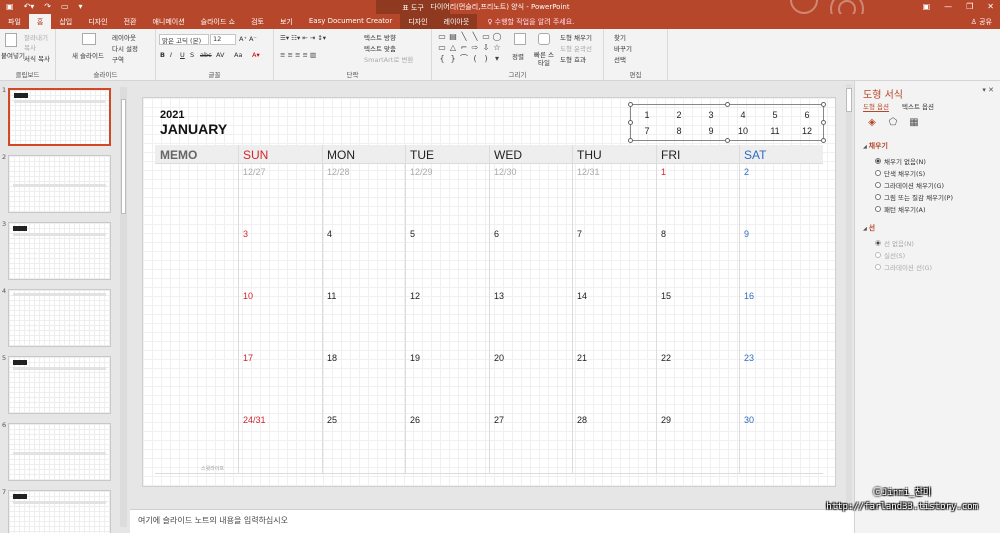  I want to click on fill-pattern-radio: 패턴 채우기(A), so click(900, 209).